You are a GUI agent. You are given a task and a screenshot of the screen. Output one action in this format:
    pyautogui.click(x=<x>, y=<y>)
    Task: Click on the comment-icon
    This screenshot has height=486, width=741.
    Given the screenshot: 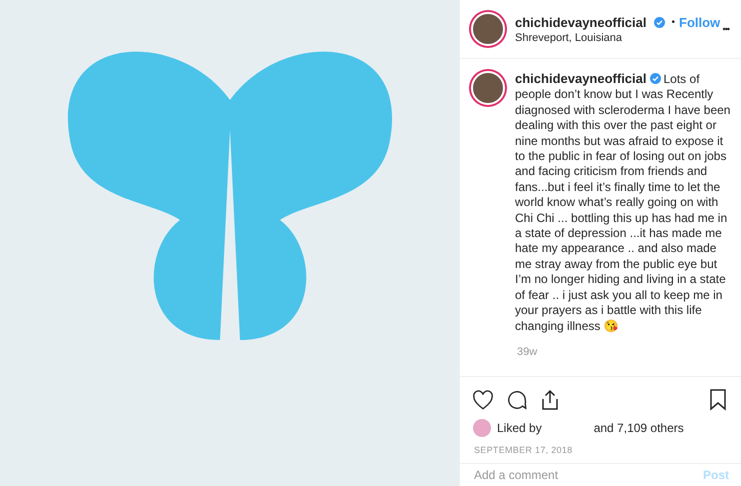 What is the action you would take?
    pyautogui.click(x=517, y=400)
    